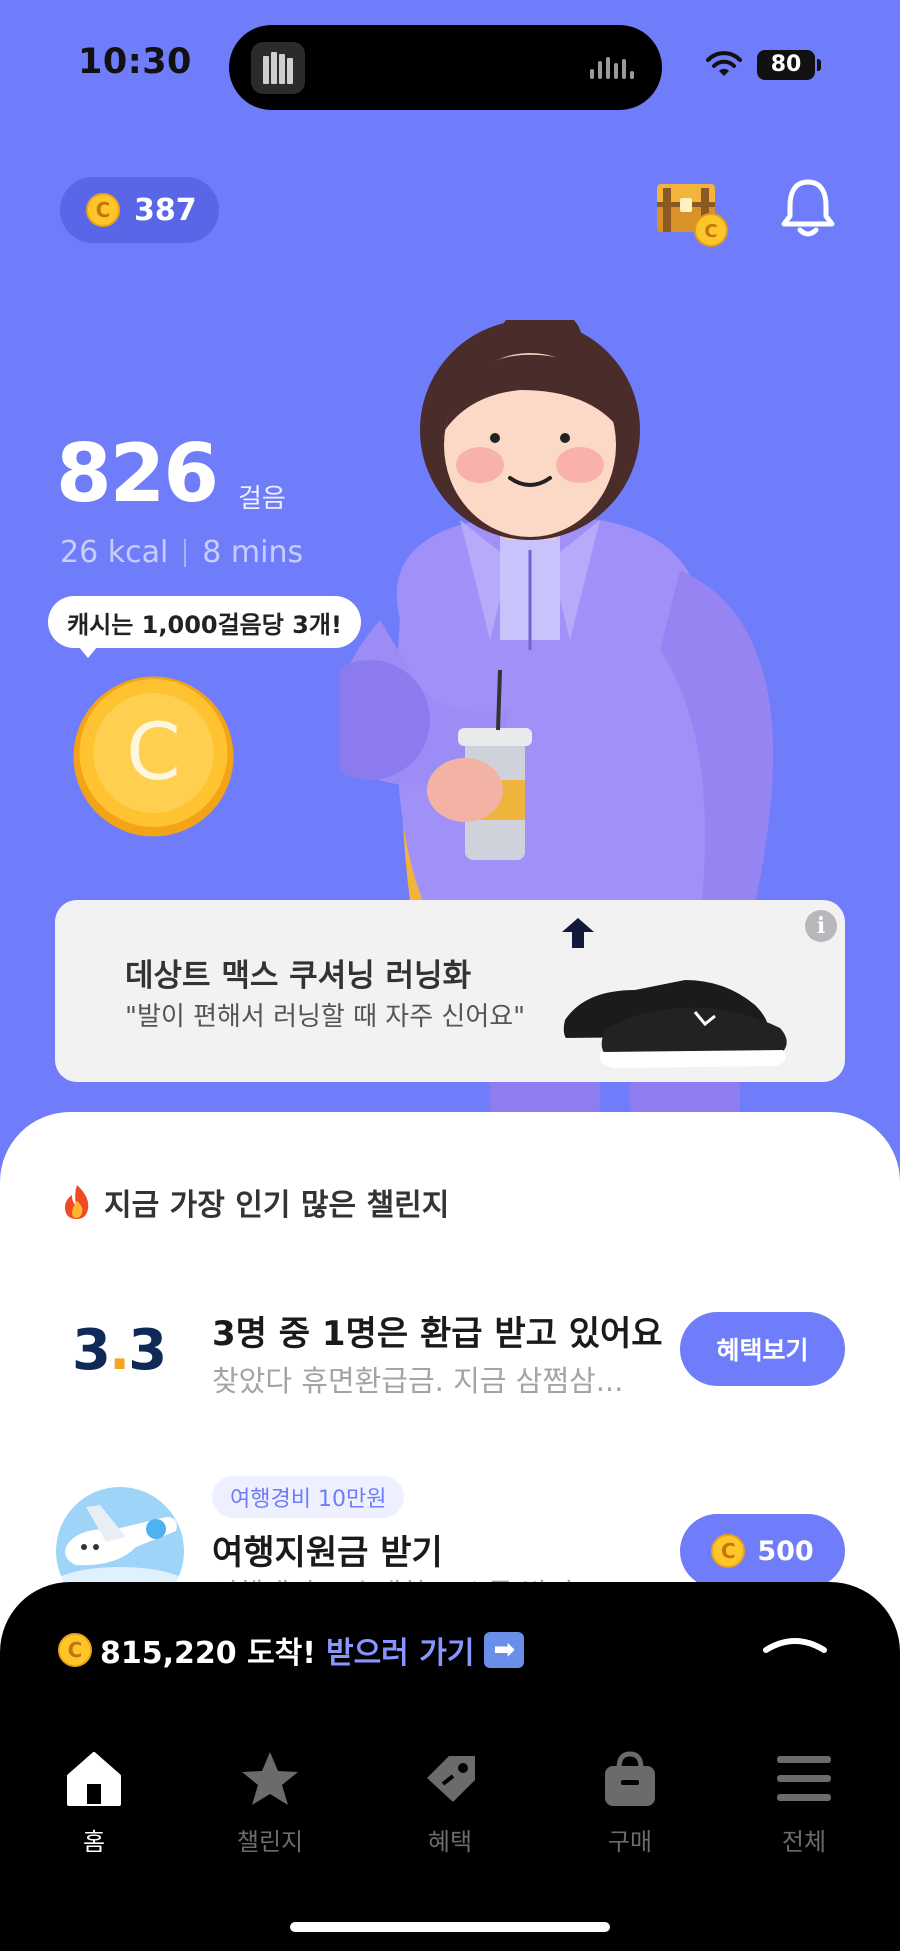  Describe the element at coordinates (578, 933) in the screenshot. I see `brand-logo-icon` at that location.